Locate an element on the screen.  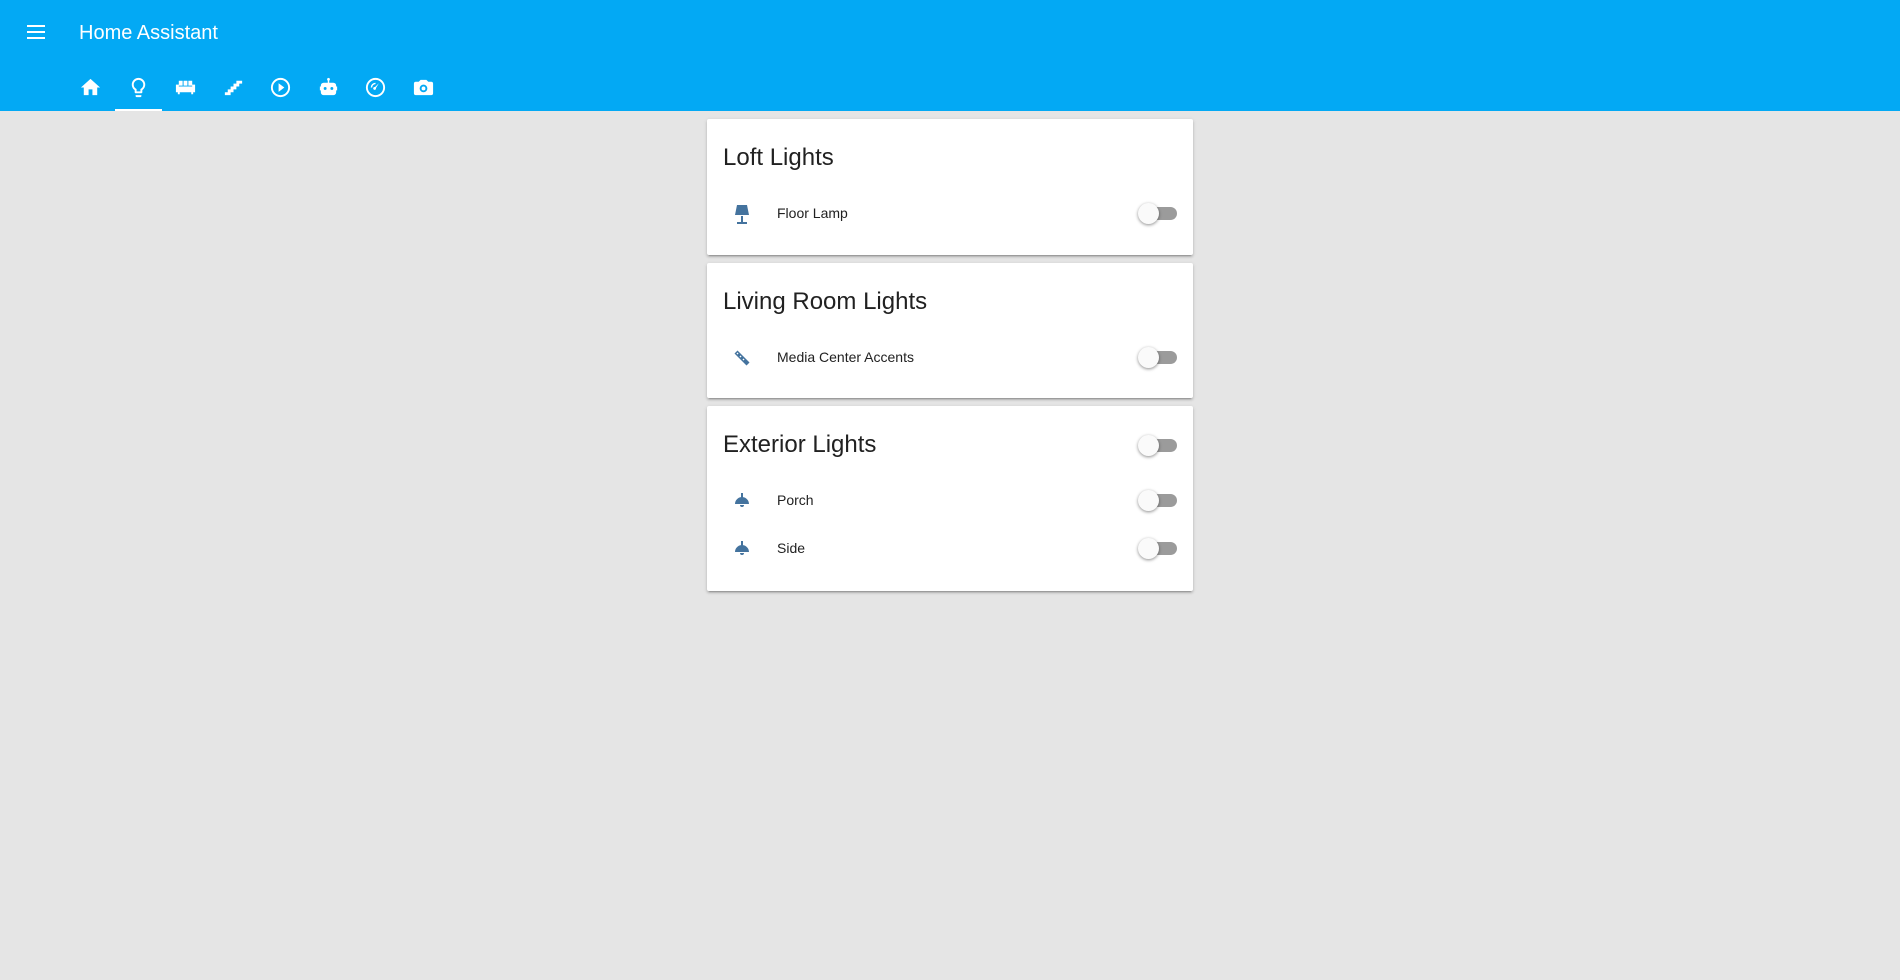
tab-stairs is located at coordinates (234, 87).